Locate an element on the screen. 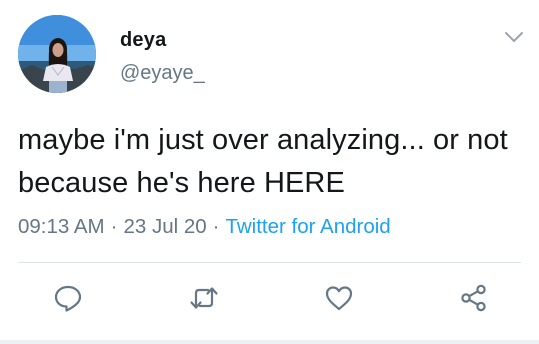  retweet-button is located at coordinates (204, 298).